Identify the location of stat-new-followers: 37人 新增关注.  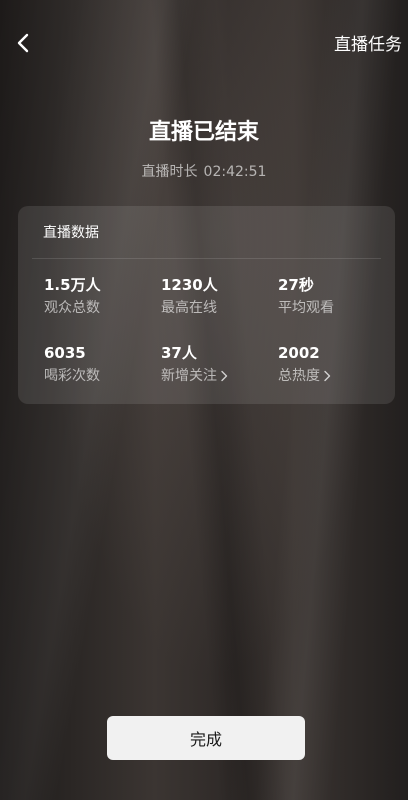
(216, 364).